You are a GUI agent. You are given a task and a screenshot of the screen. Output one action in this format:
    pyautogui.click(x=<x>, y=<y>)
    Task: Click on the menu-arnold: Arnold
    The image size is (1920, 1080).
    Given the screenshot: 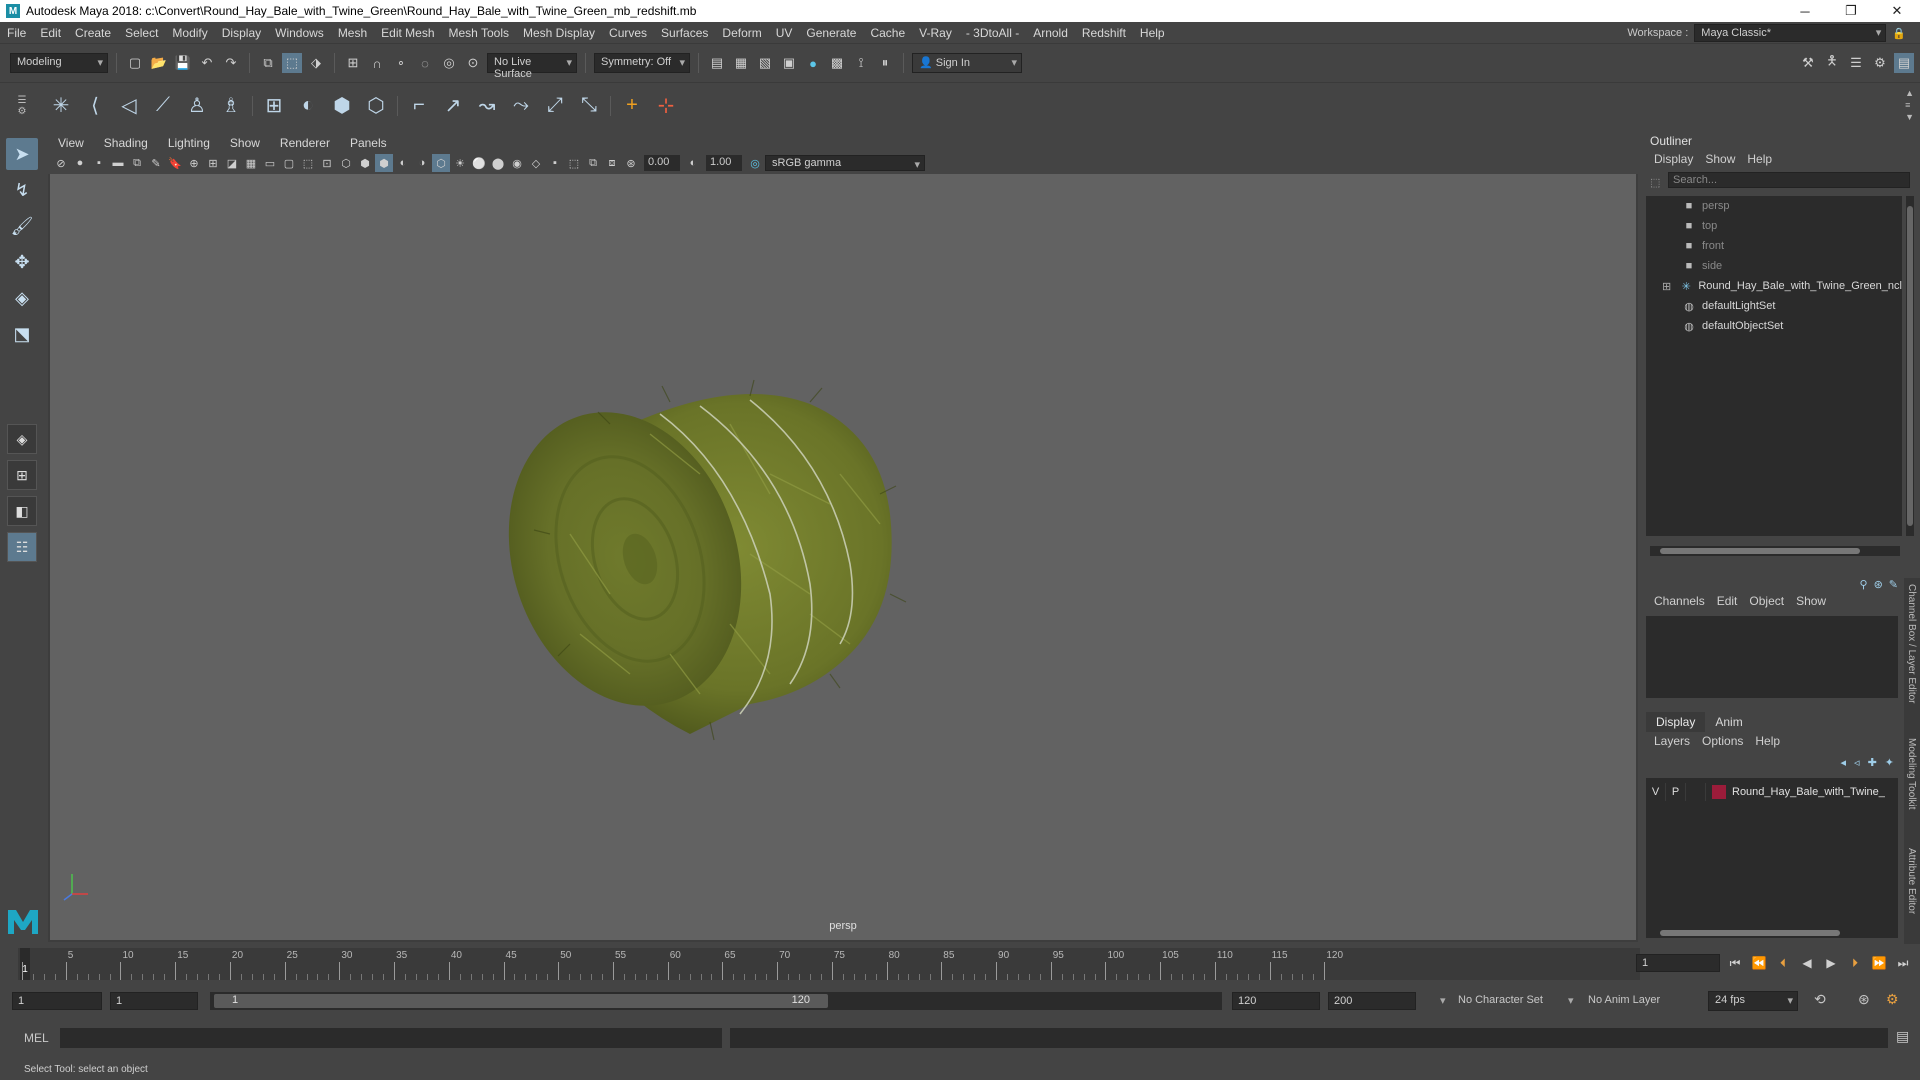 What is the action you would take?
    pyautogui.click(x=1050, y=33)
    